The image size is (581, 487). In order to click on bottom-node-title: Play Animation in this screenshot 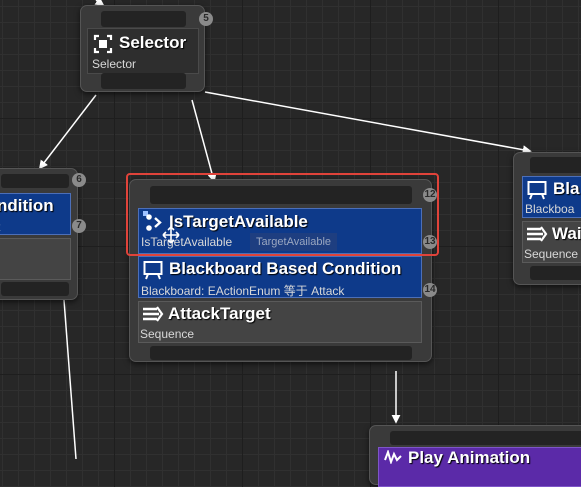, I will do `click(469, 458)`.